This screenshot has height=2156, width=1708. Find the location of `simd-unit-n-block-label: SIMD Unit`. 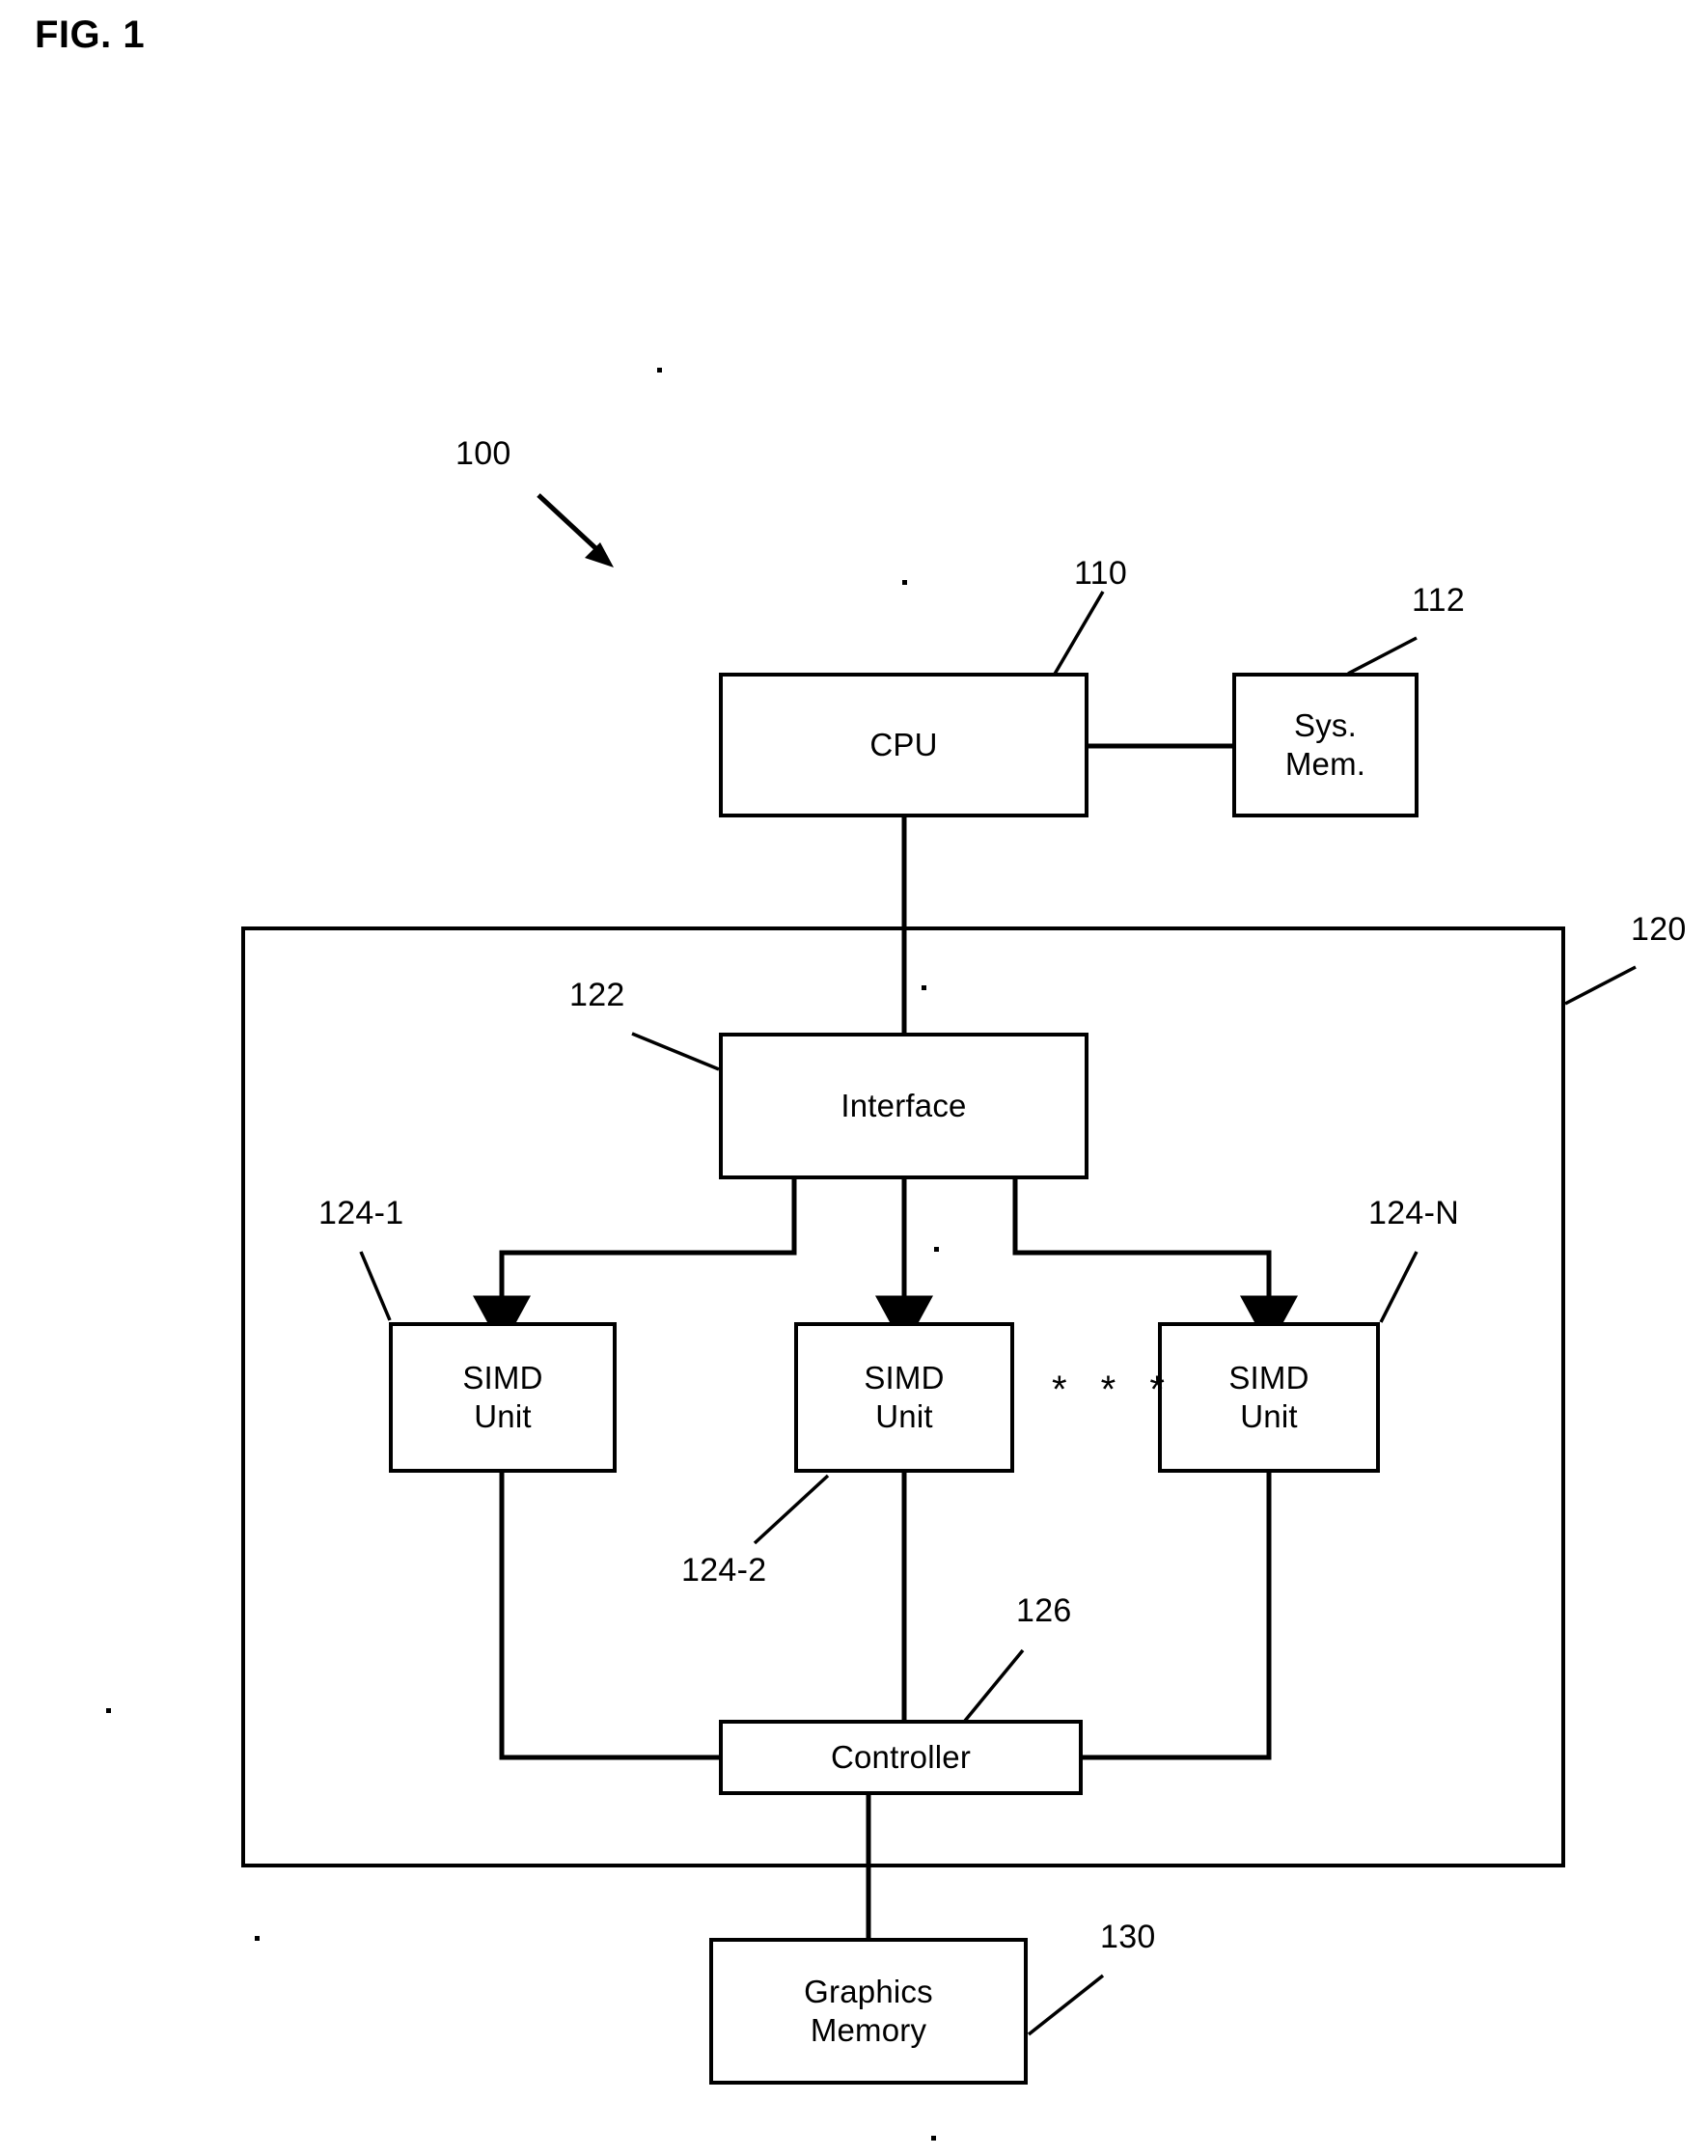

simd-unit-n-block-label: SIMD Unit is located at coordinates (1268, 1396).